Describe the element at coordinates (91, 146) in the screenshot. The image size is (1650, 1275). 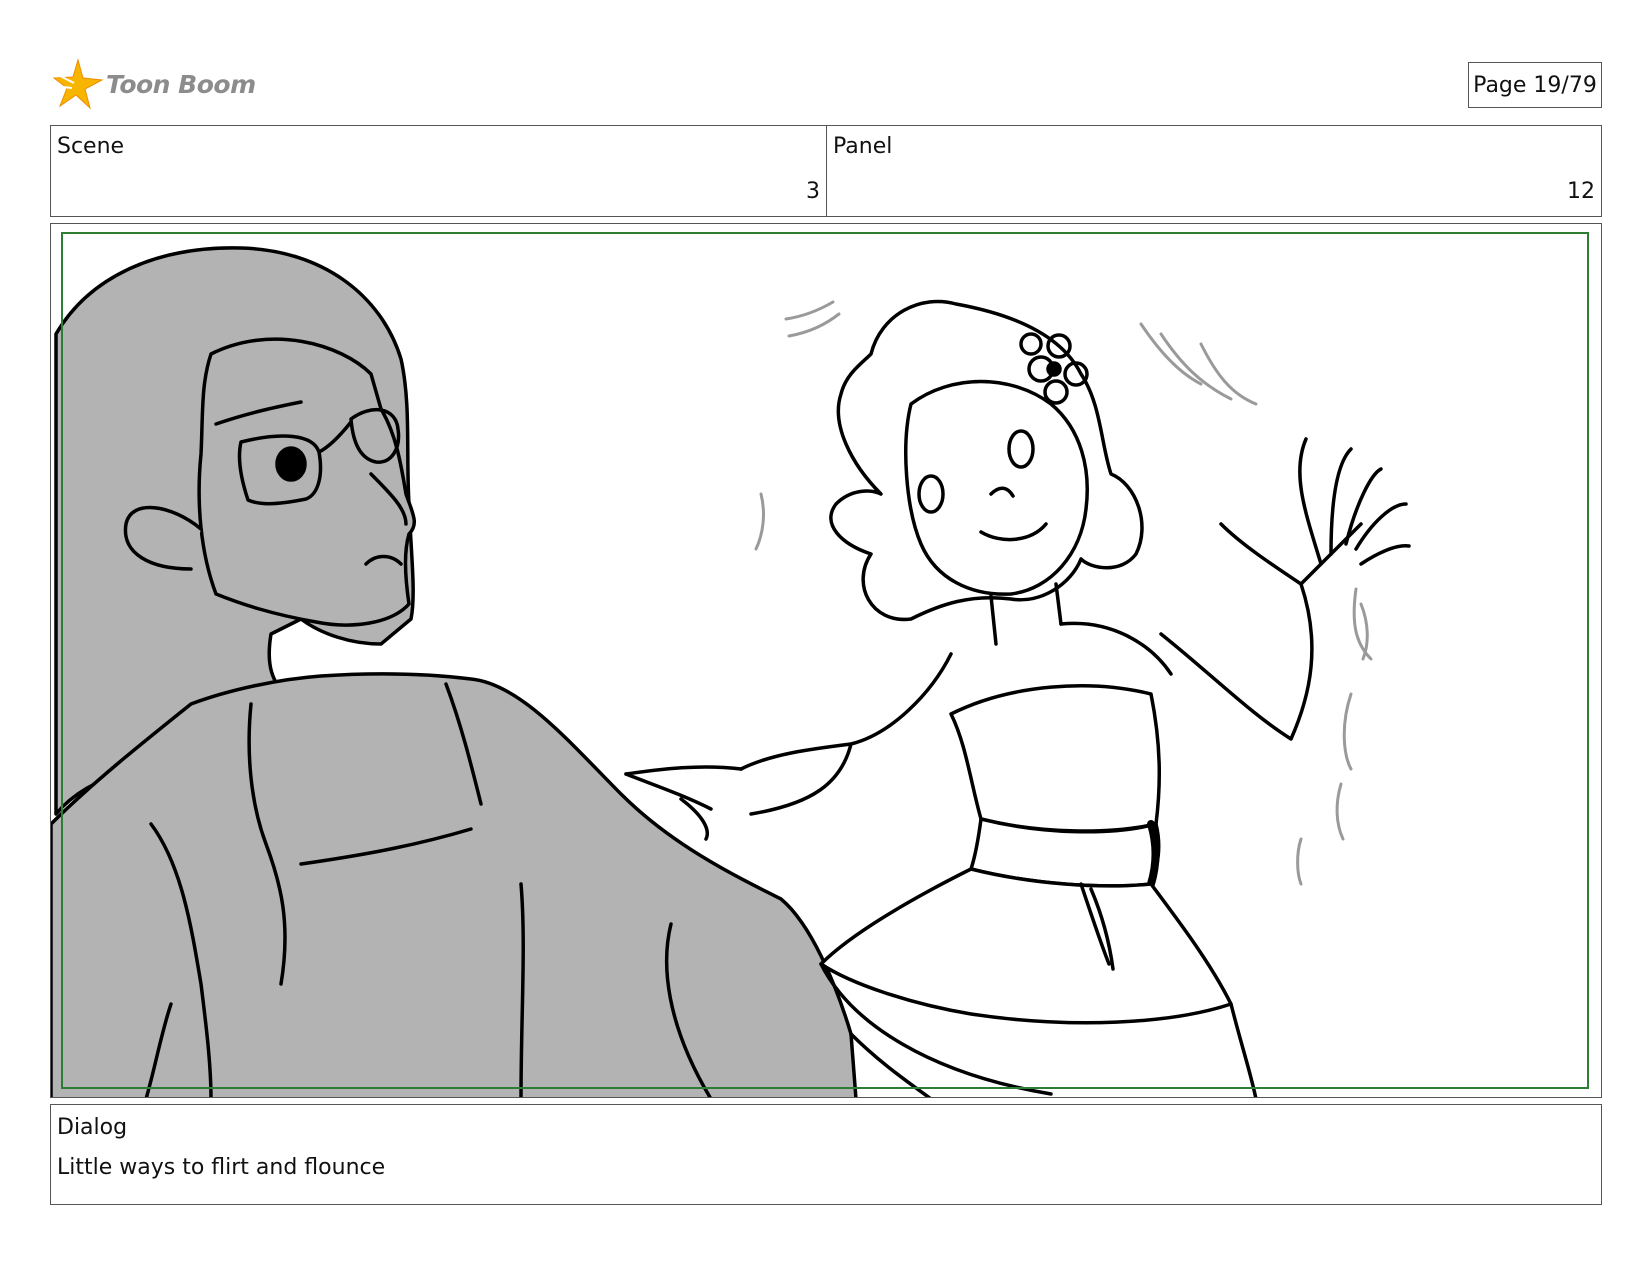
I see `scene-label: Scene` at that location.